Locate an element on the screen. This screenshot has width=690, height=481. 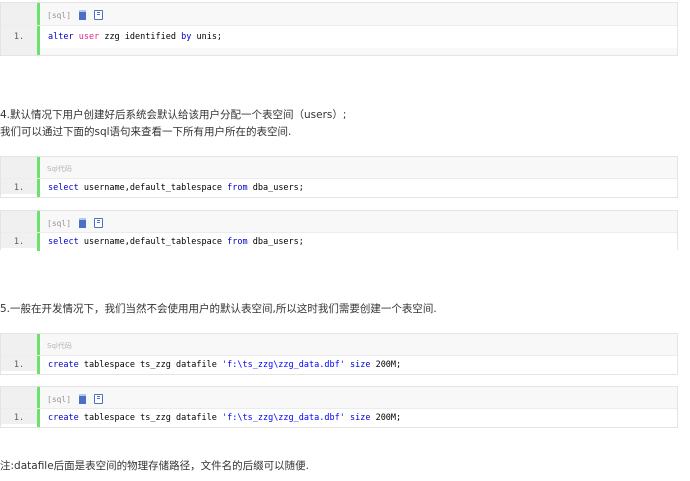
code-token: unis; is located at coordinates (207, 37).